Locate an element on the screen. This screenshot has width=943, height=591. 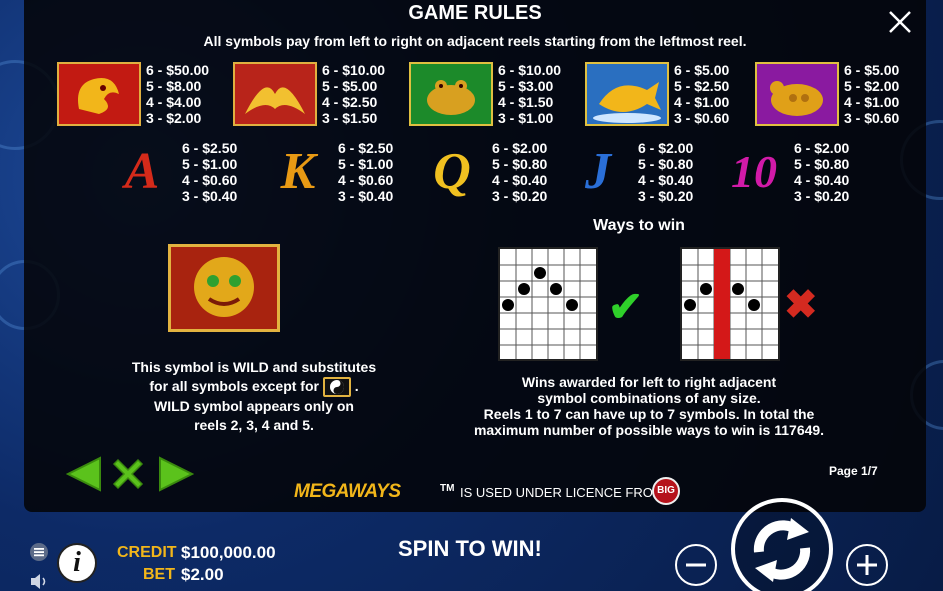
licence-text: IS USED UNDER LICENCE FROM is located at coordinates (562, 492).